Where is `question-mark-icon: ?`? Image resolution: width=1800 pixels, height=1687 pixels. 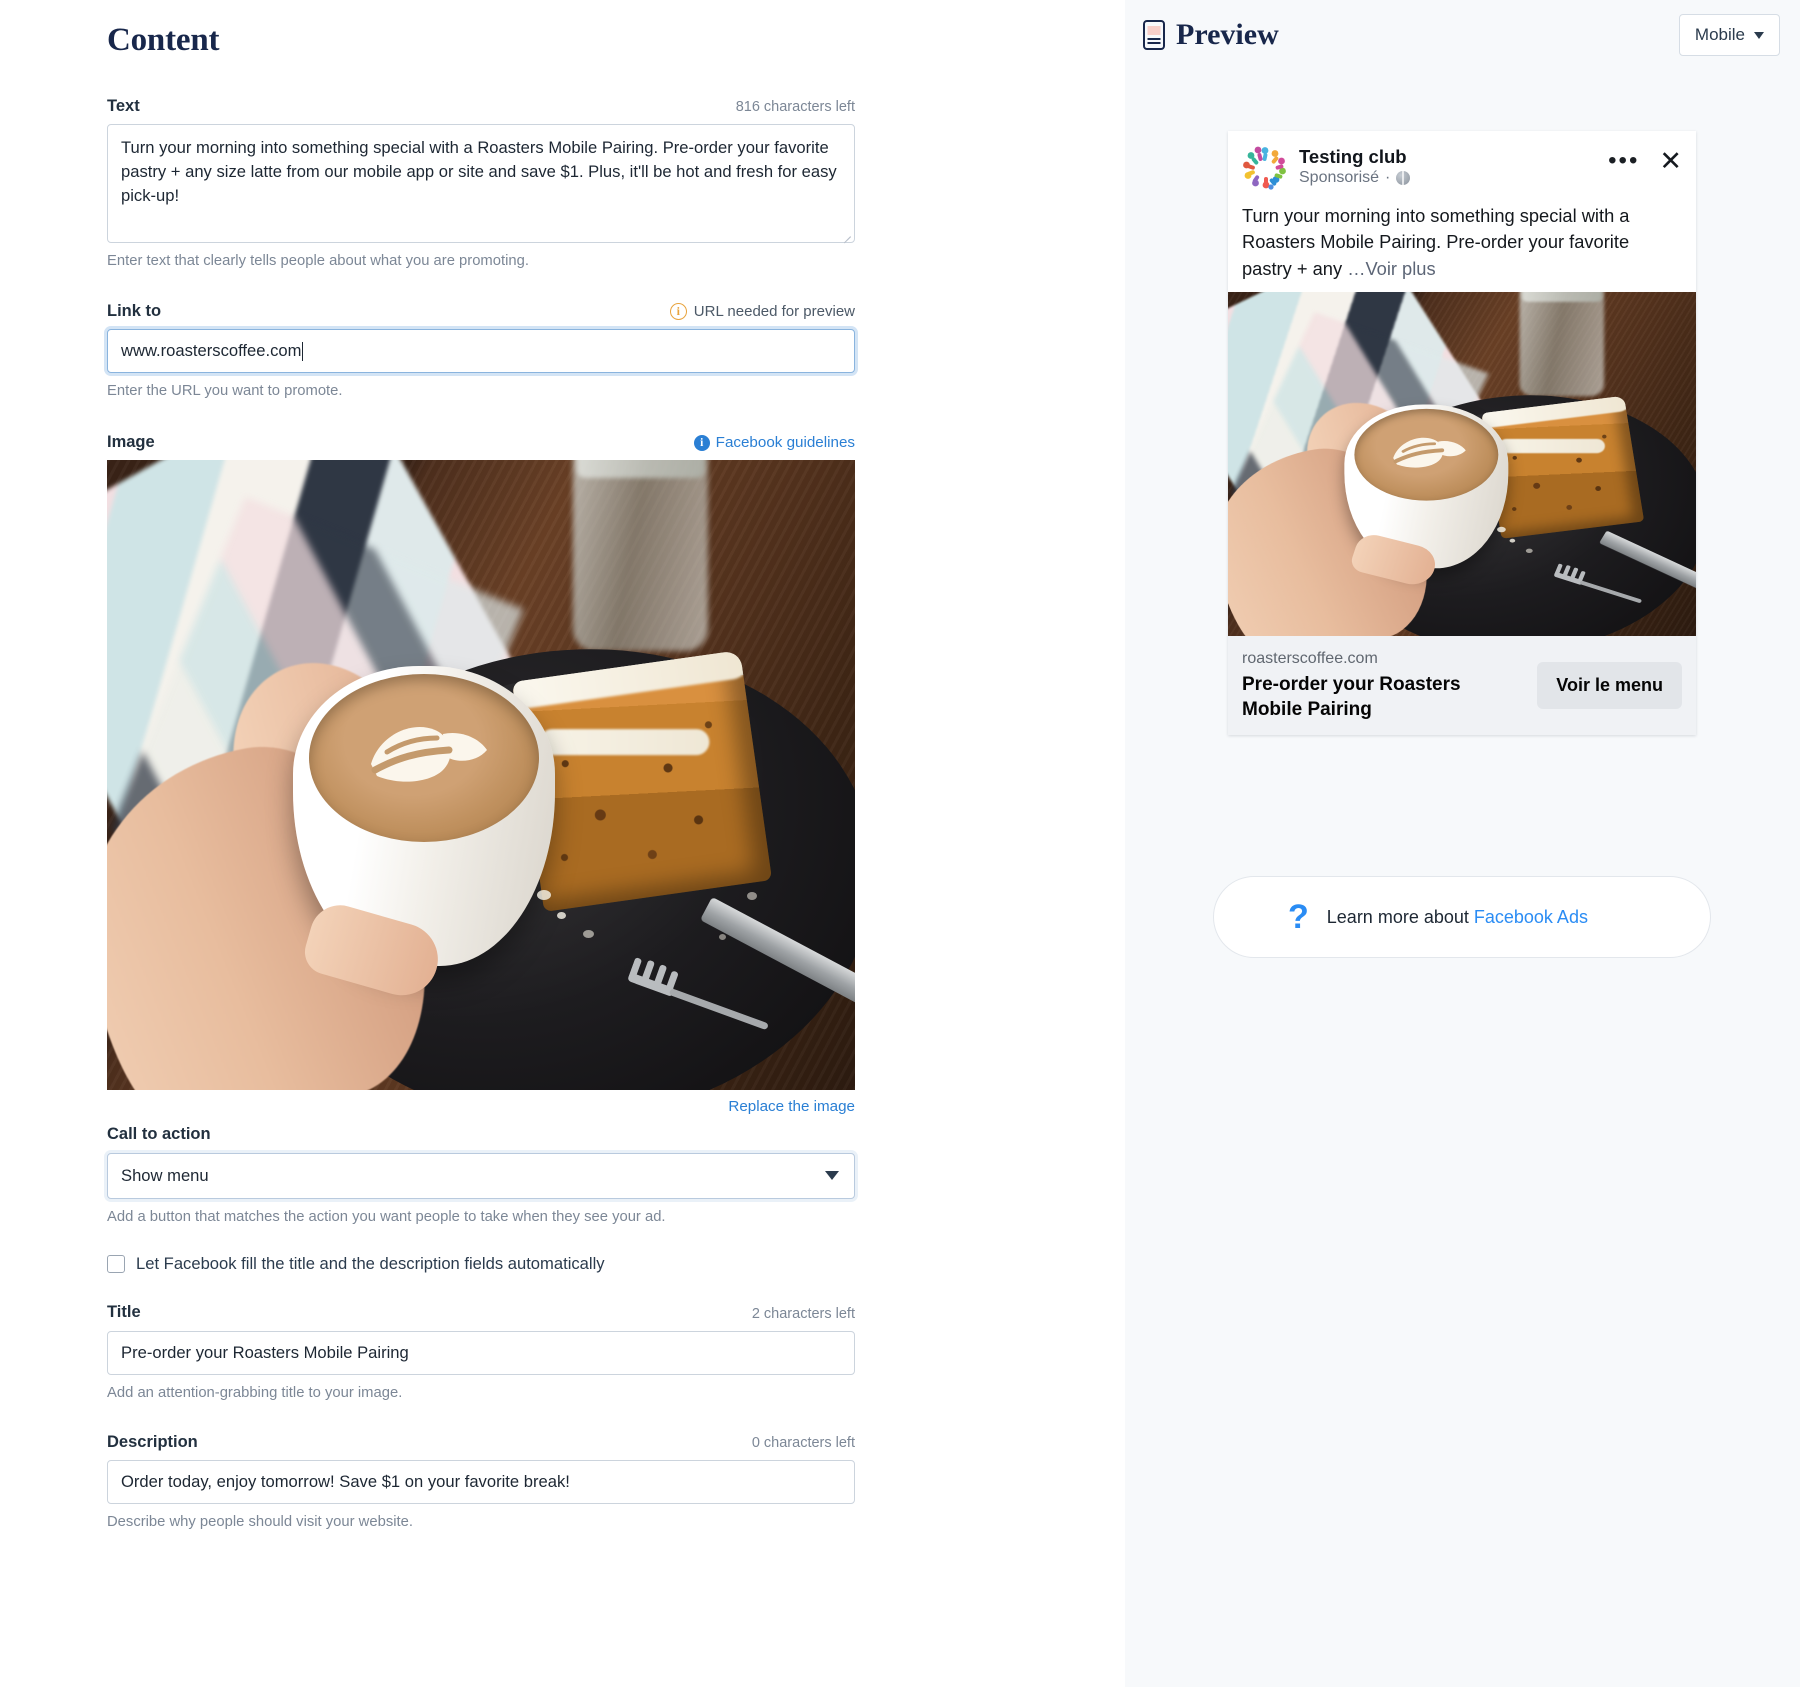 question-mark-icon: ? is located at coordinates (1298, 917).